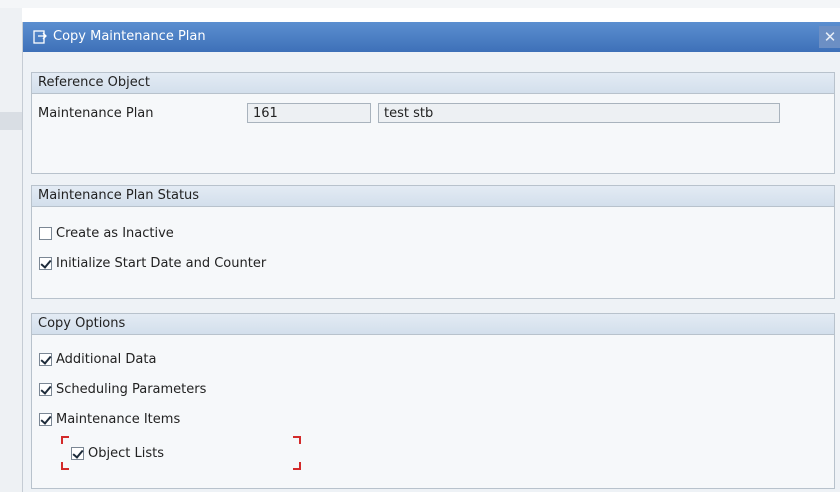 The image size is (840, 492). Describe the element at coordinates (129, 36) in the screenshot. I see `dialog-title: Copy Maintenance Plan` at that location.